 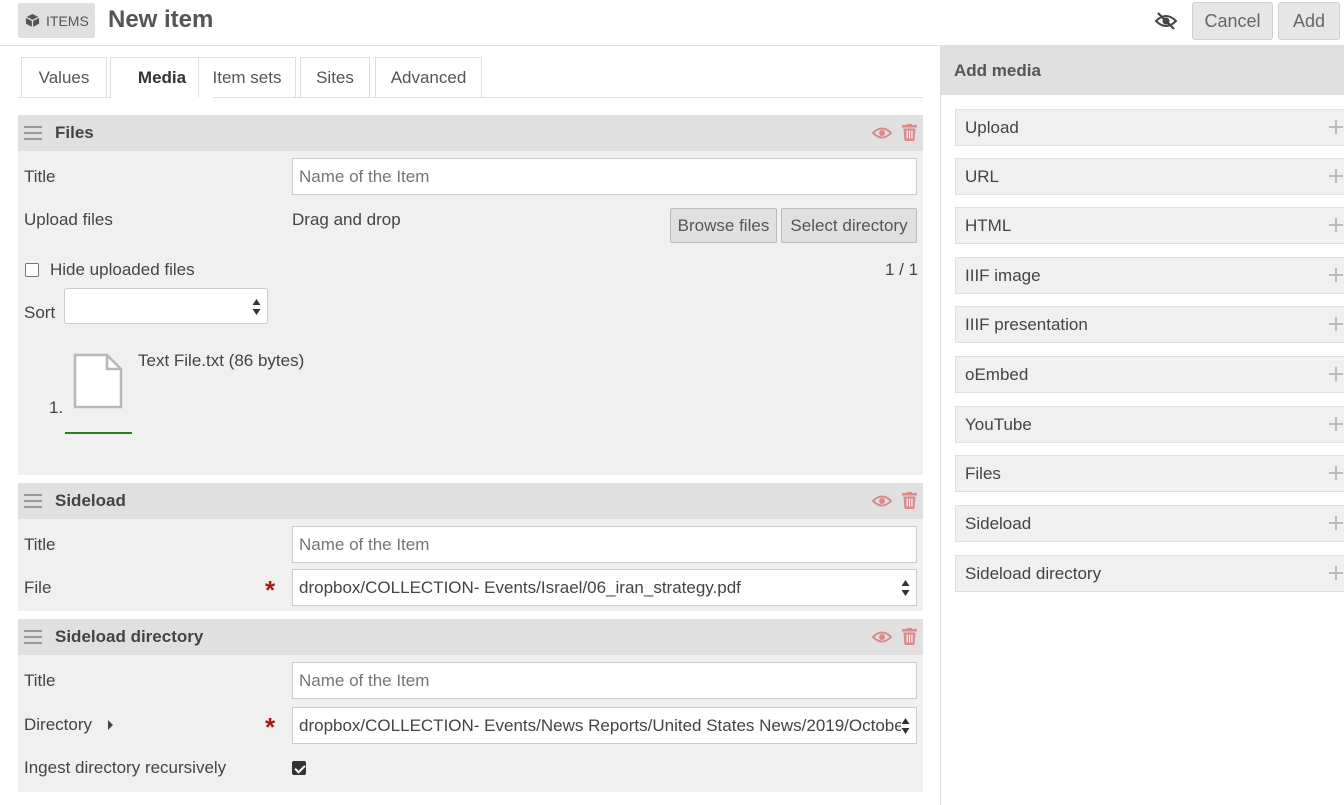 What do you see at coordinates (1003, 275) in the screenshot?
I see `media-type-label: IIIF image` at bounding box center [1003, 275].